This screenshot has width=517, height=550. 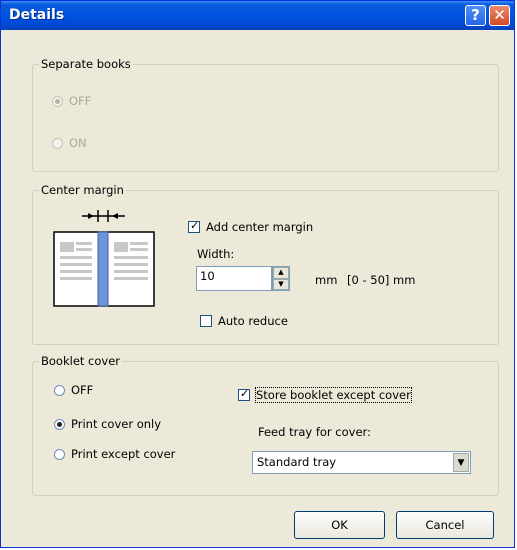 I want to click on spin-down-icon: ▼, so click(x=281, y=284).